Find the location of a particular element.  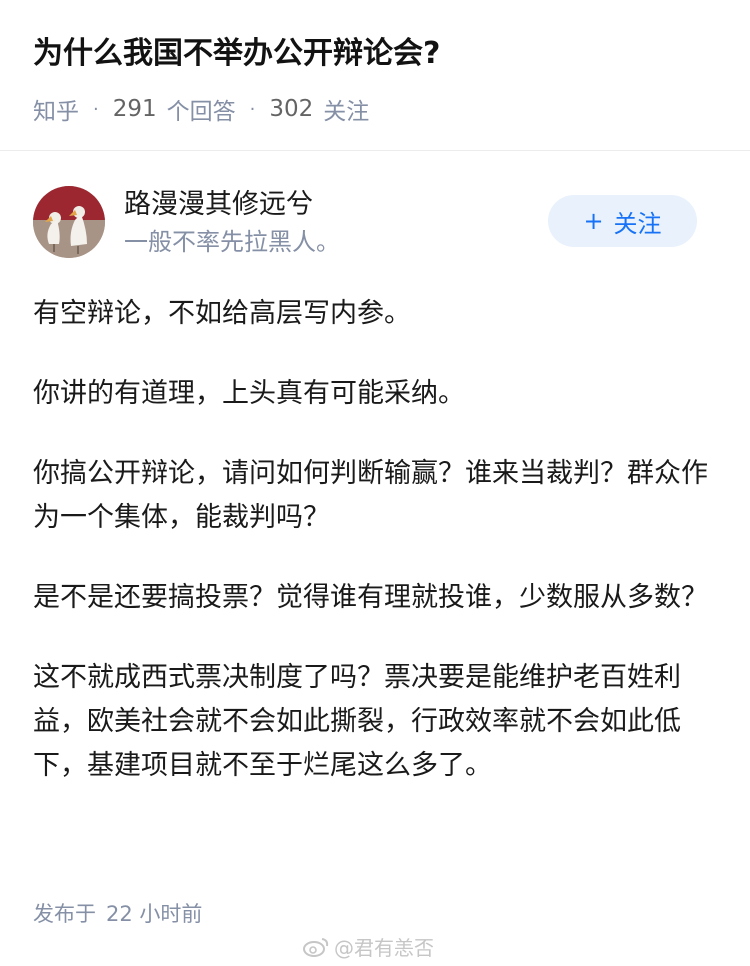

watermark: @君有恙否 is located at coordinates (368, 946).